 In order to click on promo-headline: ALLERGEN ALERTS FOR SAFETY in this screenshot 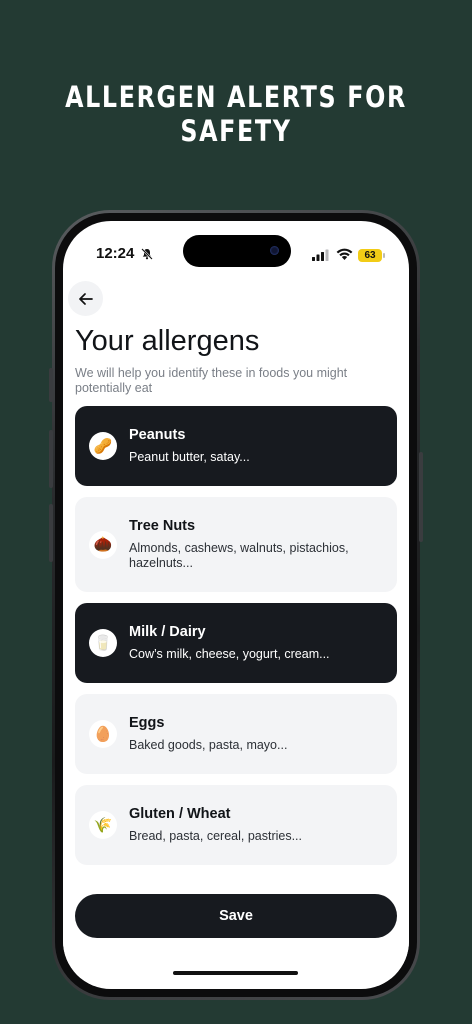, I will do `click(236, 114)`.